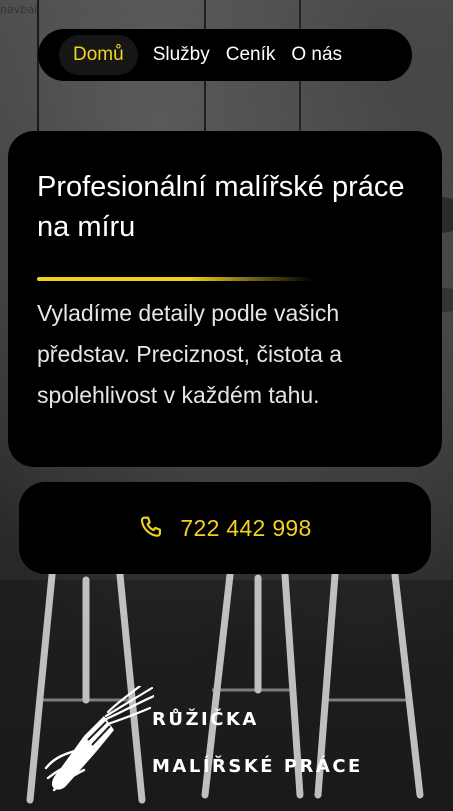 This screenshot has width=453, height=811. I want to click on nav-item-sluzby: Služby, so click(181, 55).